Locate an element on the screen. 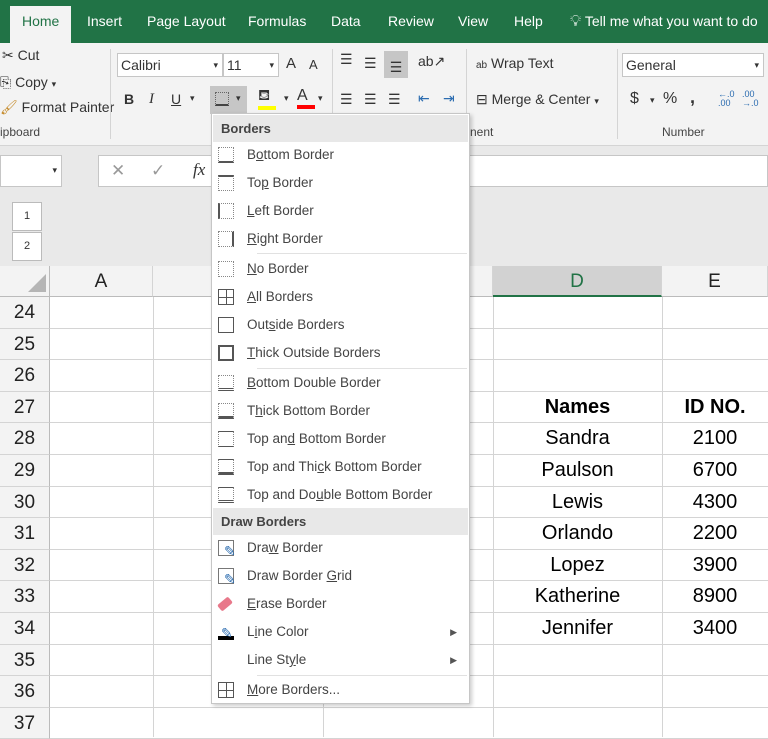 The width and height of the screenshot is (768, 739). currency-dropdown: ▾ is located at coordinates (652, 100).